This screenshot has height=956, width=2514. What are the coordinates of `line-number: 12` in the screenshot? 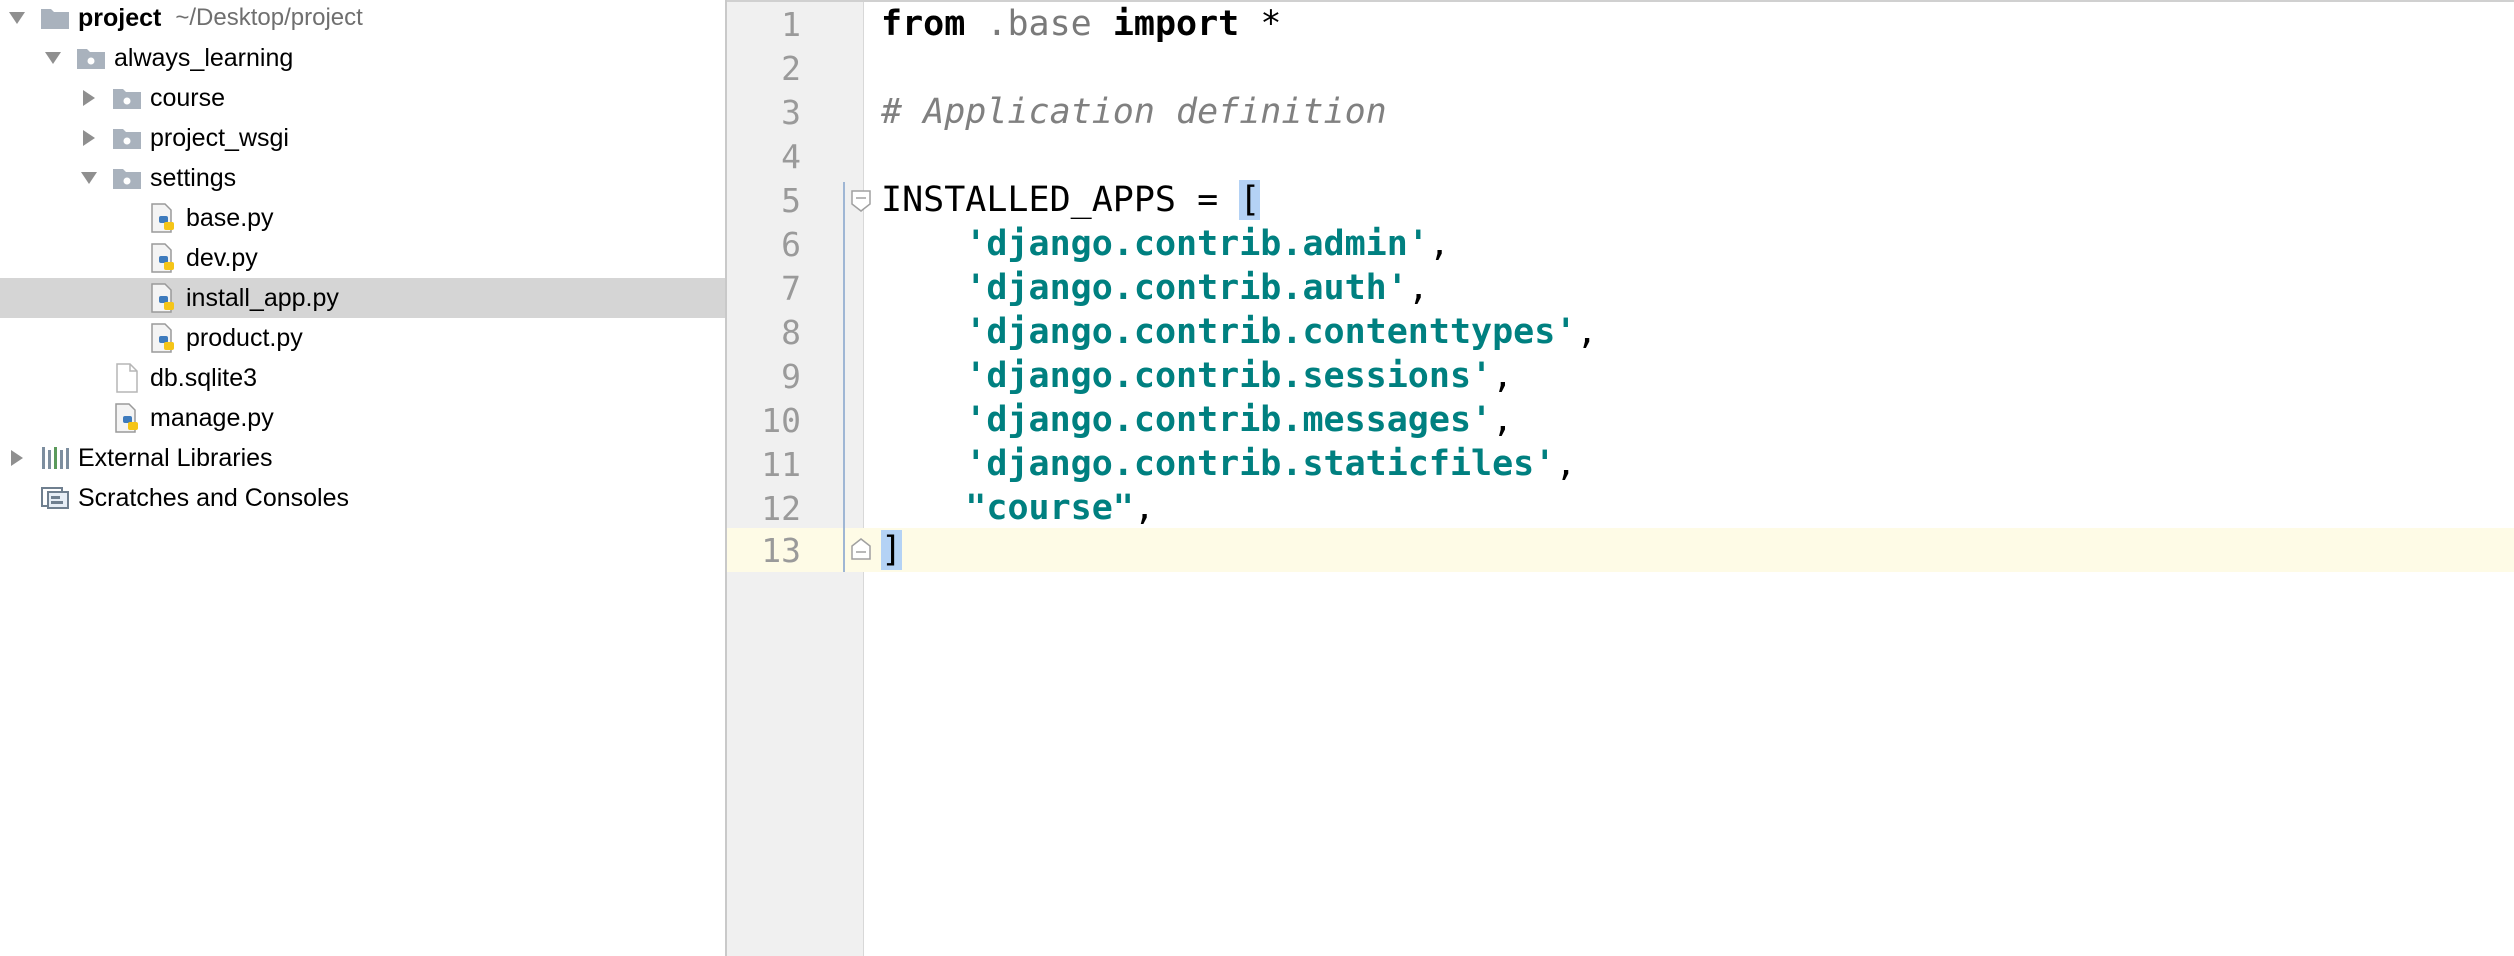 It's located at (781, 508).